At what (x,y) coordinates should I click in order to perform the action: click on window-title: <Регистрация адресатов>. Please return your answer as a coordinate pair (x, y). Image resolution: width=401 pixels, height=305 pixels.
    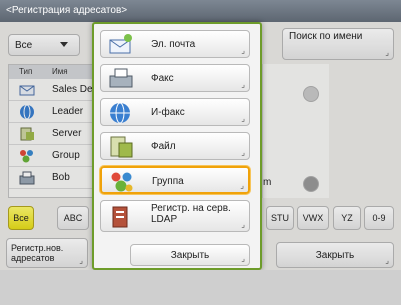
    Looking at the image, I should click on (67, 10).